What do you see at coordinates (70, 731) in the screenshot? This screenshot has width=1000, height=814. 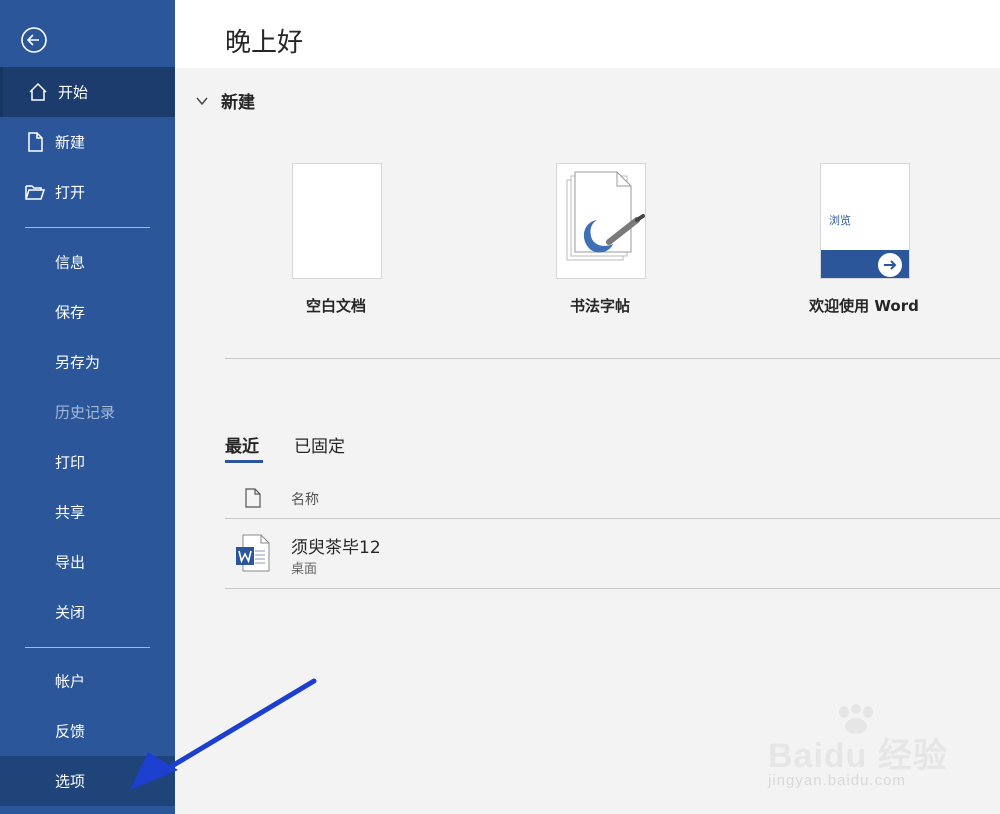 I see `sidebar-item-label: 反馈` at bounding box center [70, 731].